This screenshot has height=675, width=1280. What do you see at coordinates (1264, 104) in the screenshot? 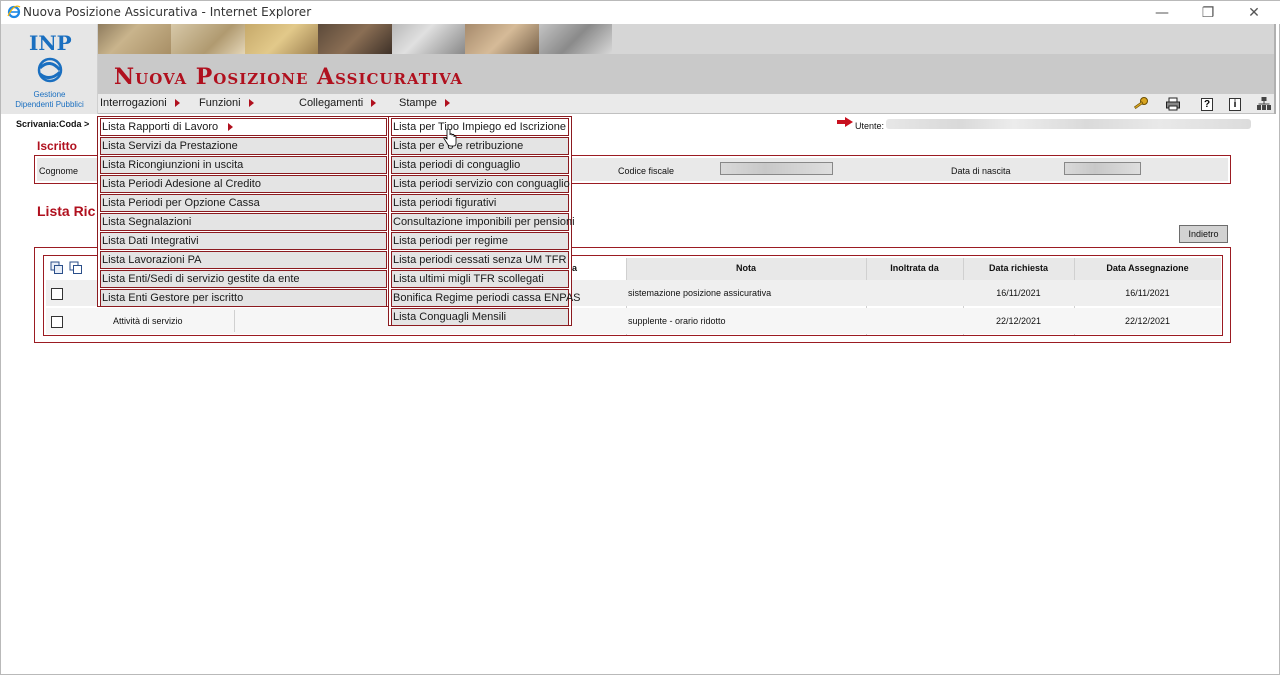
I see `sitemap-icon` at bounding box center [1264, 104].